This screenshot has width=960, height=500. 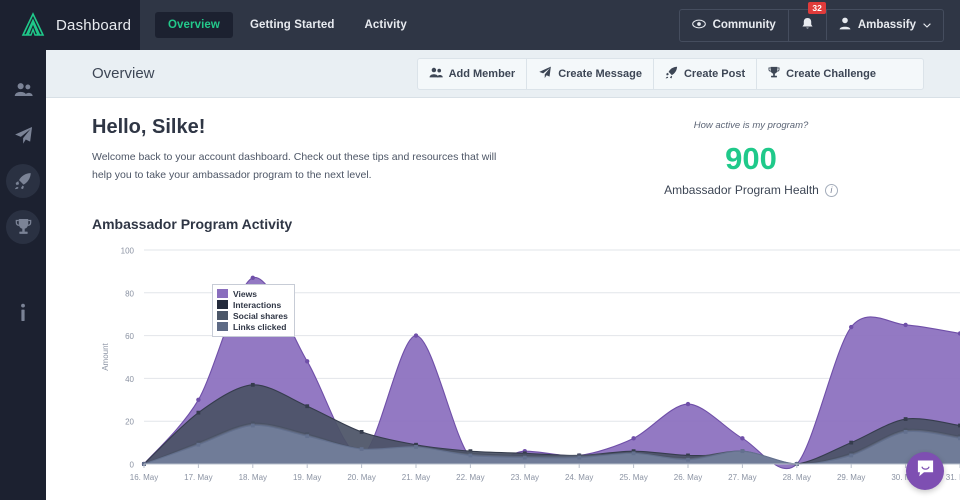 What do you see at coordinates (260, 326) in the screenshot?
I see `legend-label: Links clicked` at bounding box center [260, 326].